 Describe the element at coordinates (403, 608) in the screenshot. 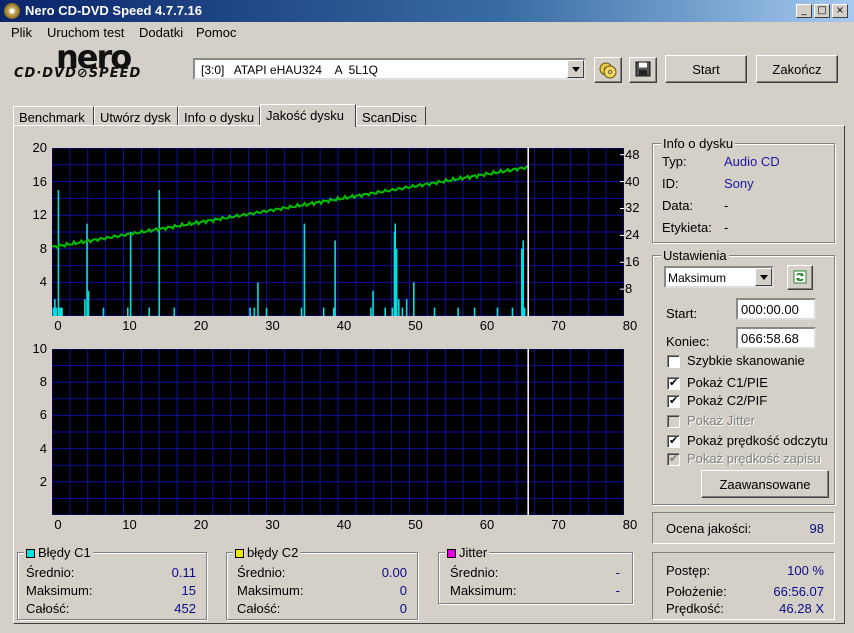

I see `c2-total-value: 0` at that location.